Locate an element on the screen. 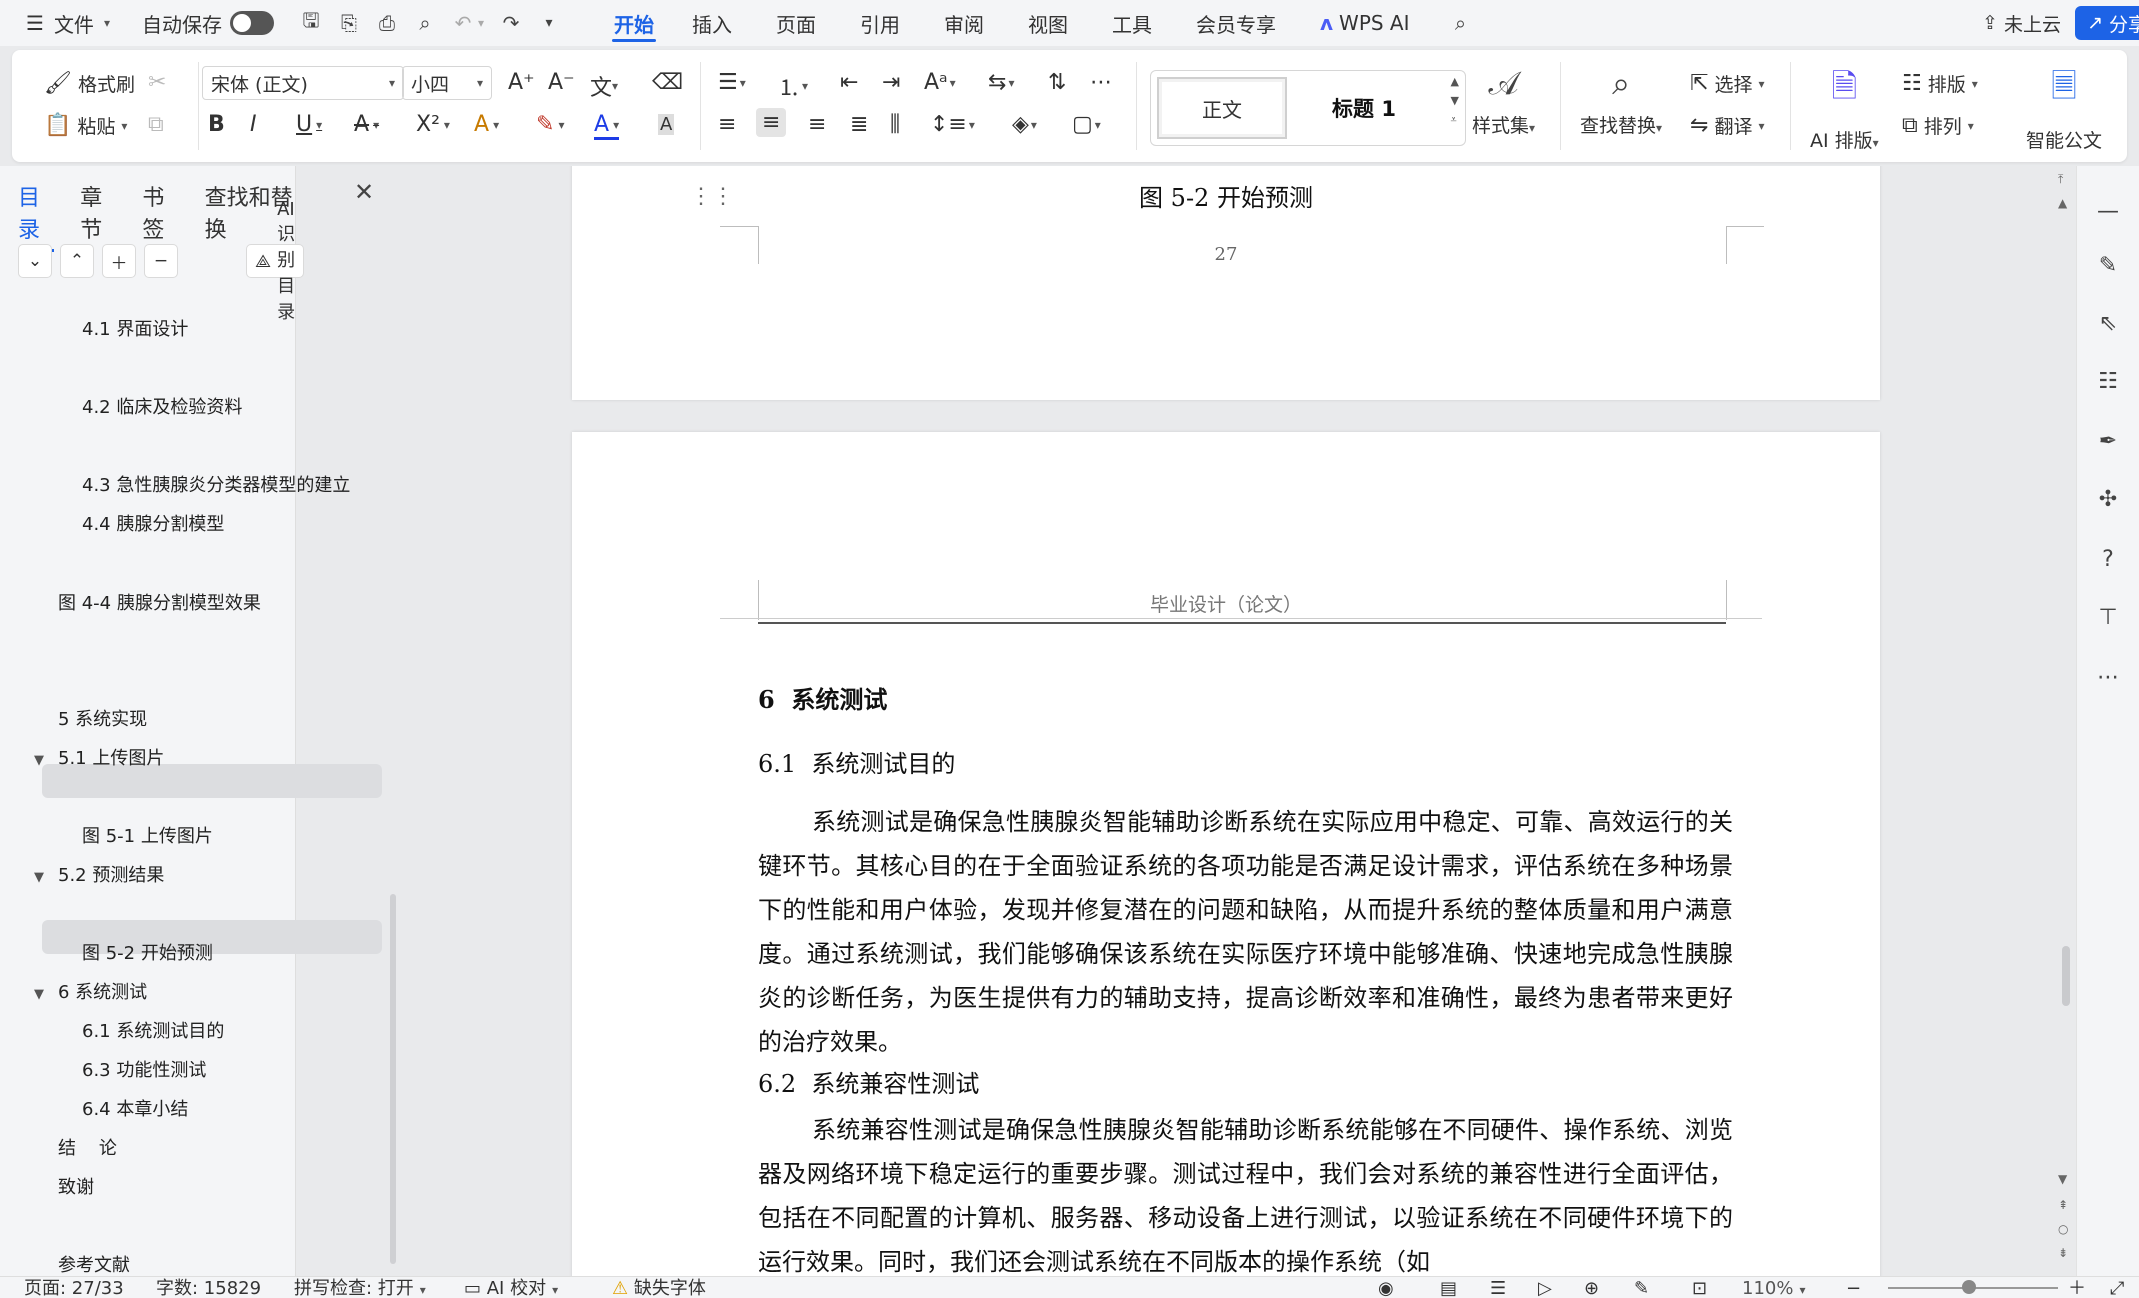  find-replace-button: ⌕ 查找替换▾ is located at coordinates (1621, 101).